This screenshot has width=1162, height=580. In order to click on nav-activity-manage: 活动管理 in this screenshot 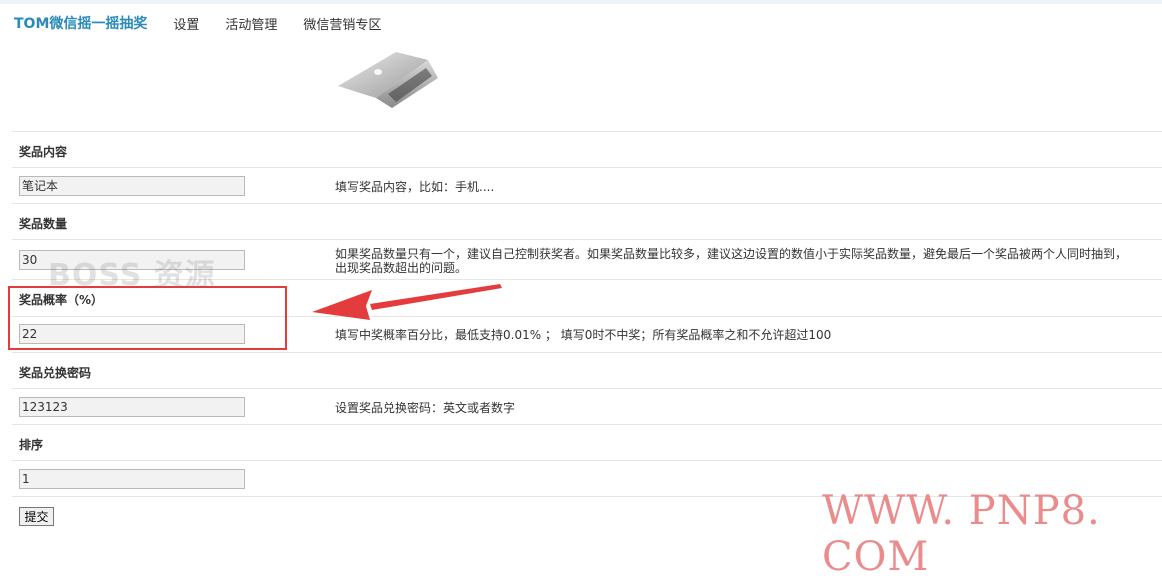, I will do `click(251, 23)`.